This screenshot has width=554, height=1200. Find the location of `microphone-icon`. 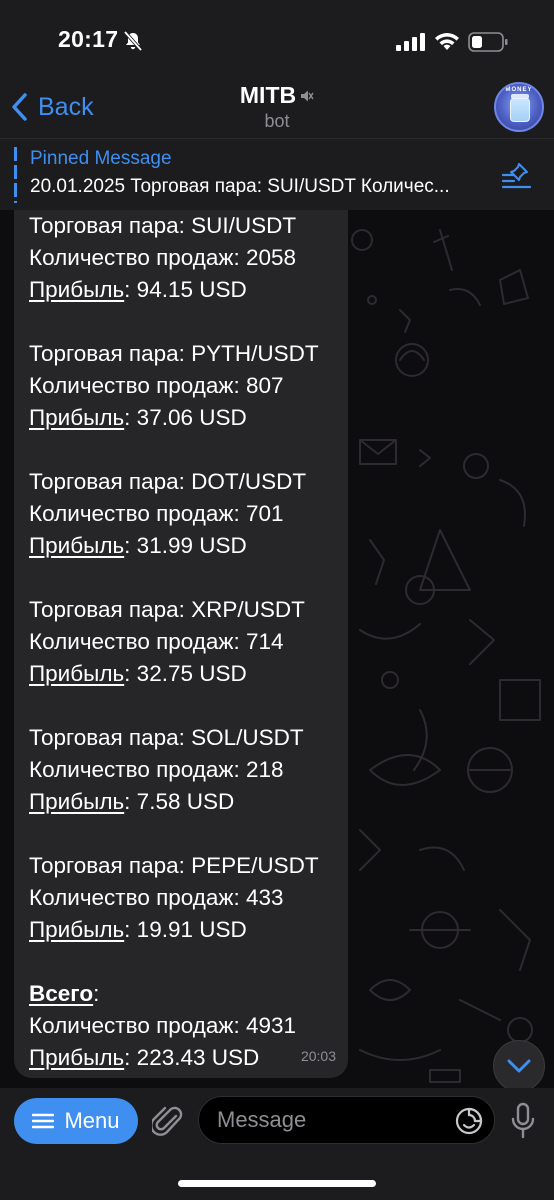

microphone-icon is located at coordinates (523, 1121).